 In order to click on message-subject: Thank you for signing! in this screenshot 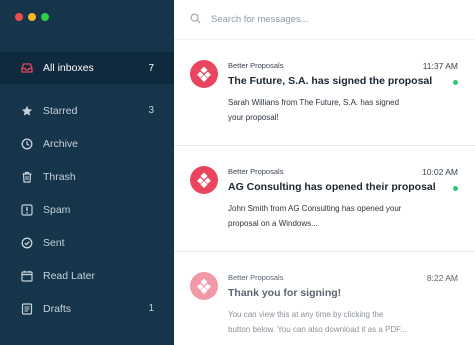, I will do `click(285, 293)`.